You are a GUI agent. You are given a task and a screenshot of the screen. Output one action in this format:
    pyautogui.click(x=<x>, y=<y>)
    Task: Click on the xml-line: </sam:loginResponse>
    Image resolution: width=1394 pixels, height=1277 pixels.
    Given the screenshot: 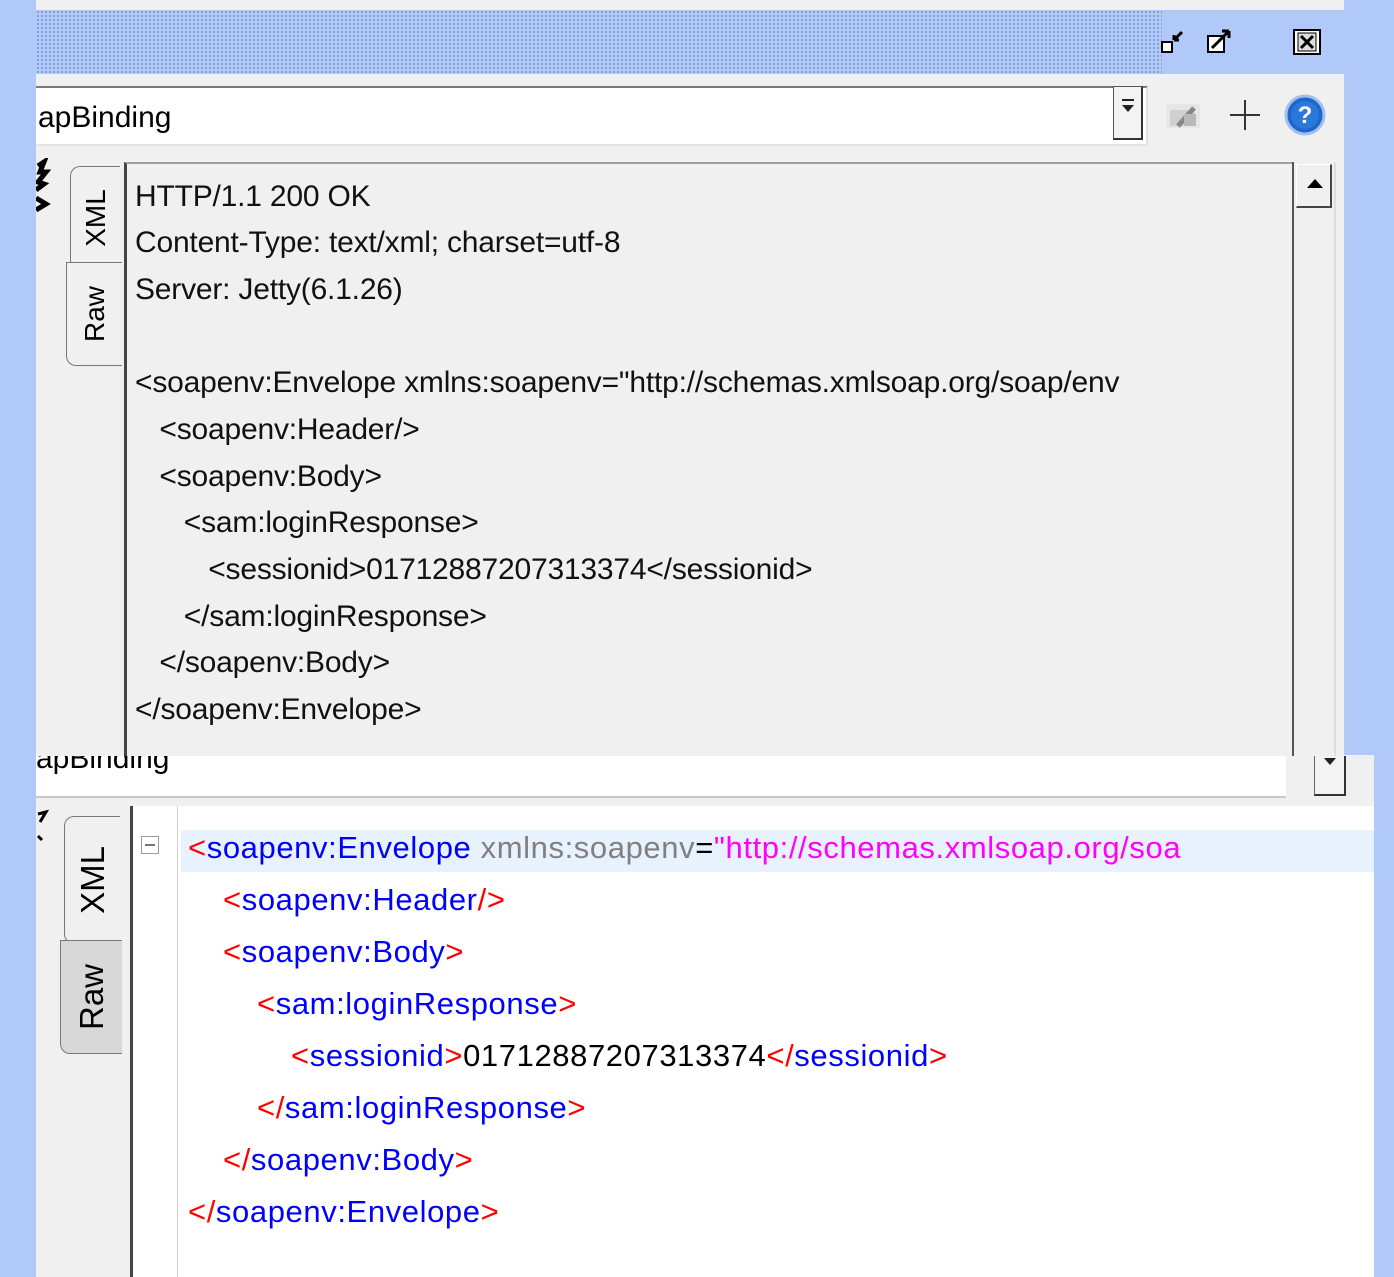 What is the action you would take?
    pyautogui.click(x=422, y=1107)
    